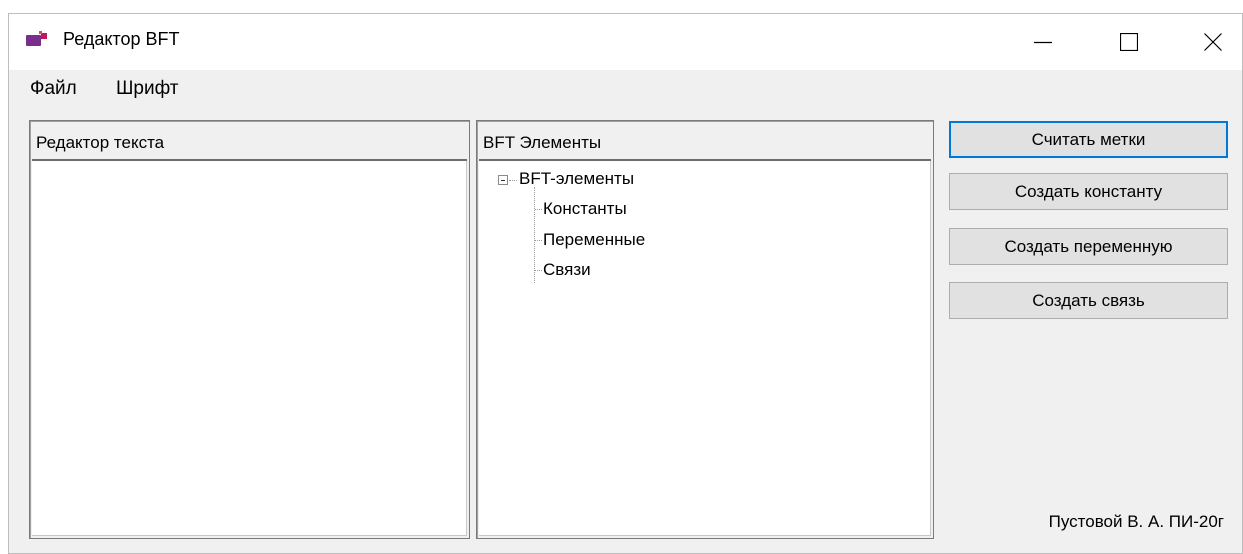 The width and height of the screenshot is (1243, 554). I want to click on maximize-button, so click(1129, 42).